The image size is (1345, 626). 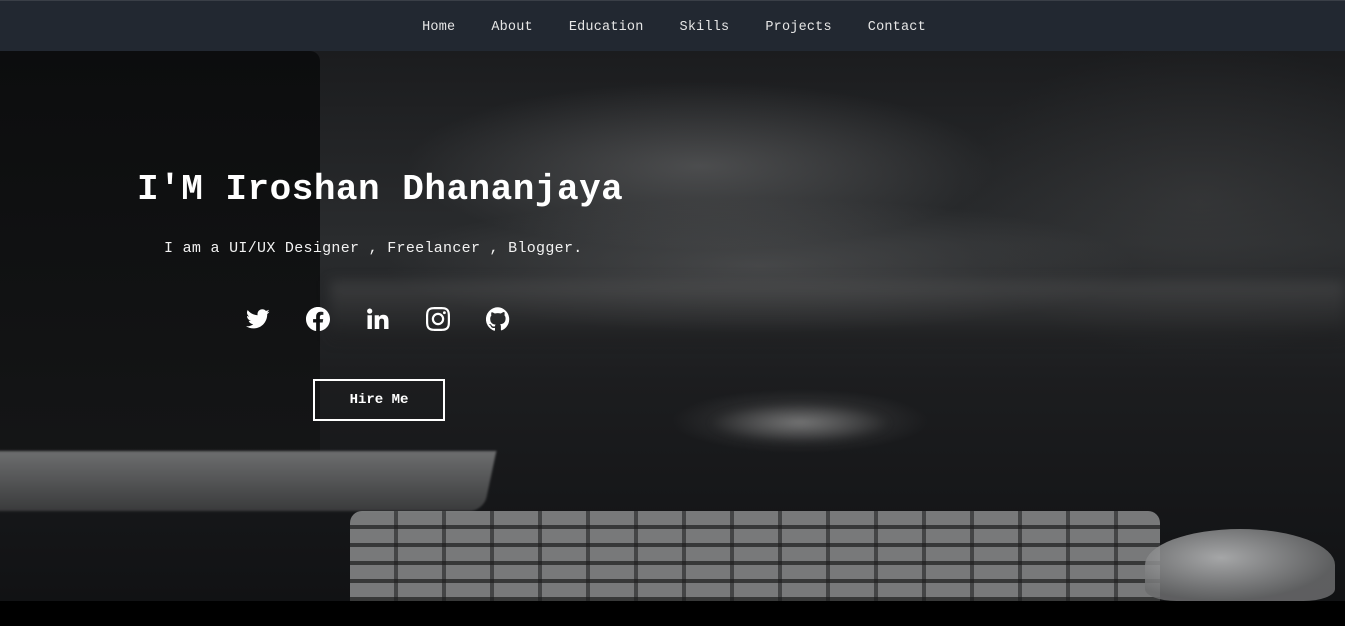 I want to click on nav-item-projects: Projects, so click(x=798, y=26).